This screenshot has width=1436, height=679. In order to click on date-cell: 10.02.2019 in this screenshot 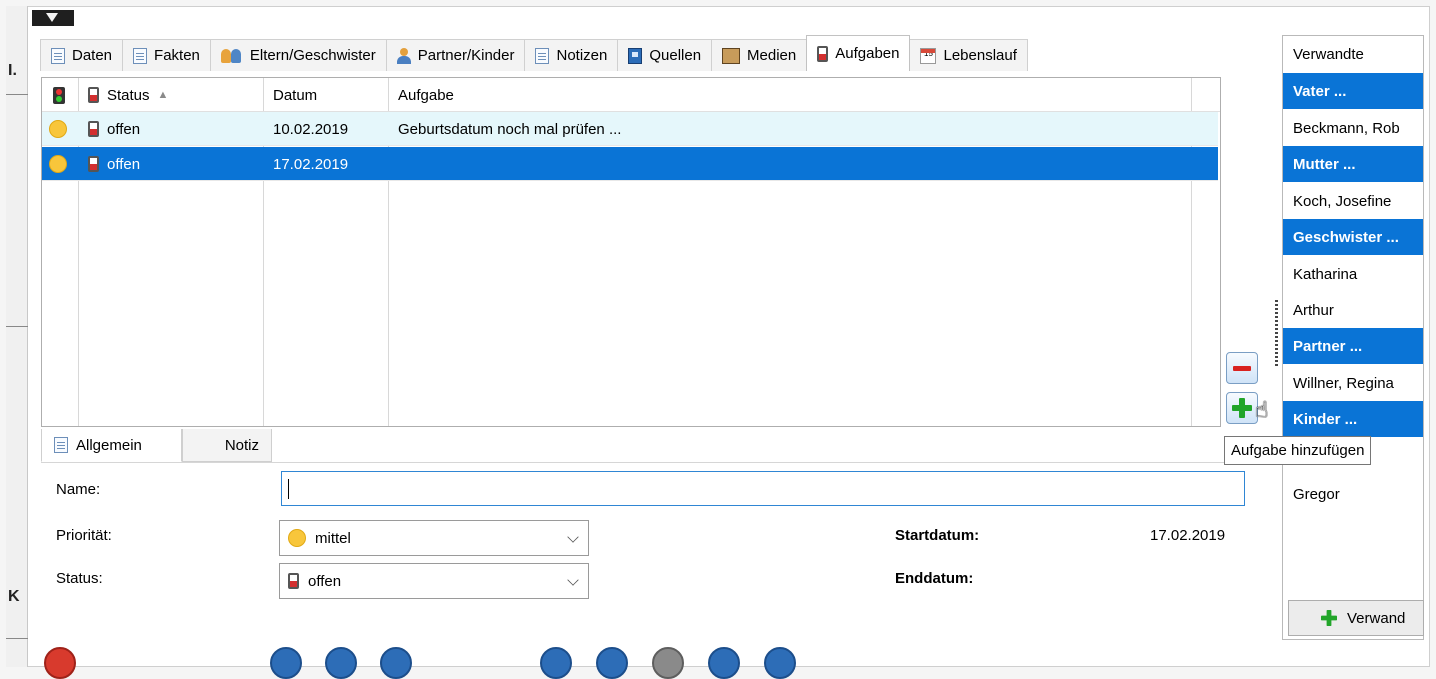, I will do `click(311, 129)`.